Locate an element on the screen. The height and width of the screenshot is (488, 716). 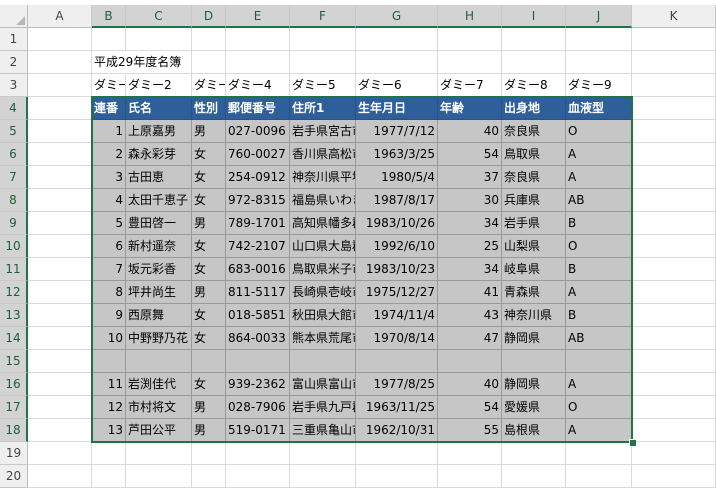
cell-K4 is located at coordinates (674, 108).